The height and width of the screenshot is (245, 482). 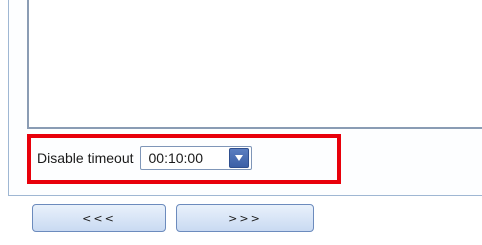 What do you see at coordinates (245, 218) in the screenshot?
I see `next-button: >>>` at bounding box center [245, 218].